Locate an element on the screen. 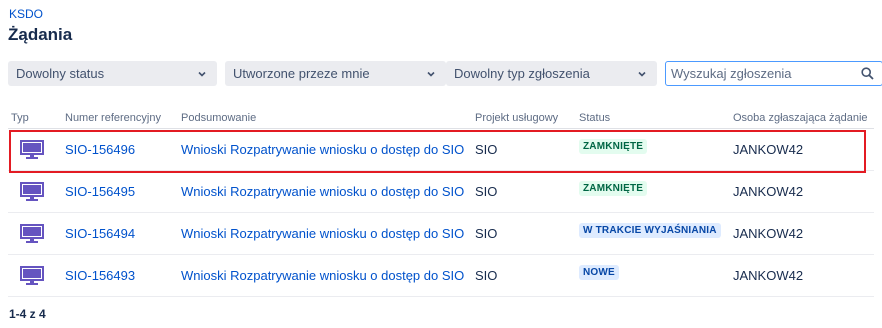 This screenshot has width=882, height=328. status-filter-label: Dowolny status is located at coordinates (60, 73).